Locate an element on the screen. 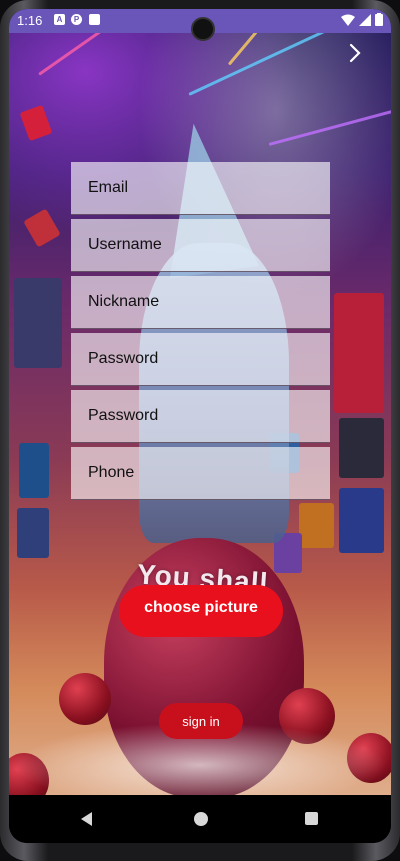 This screenshot has height=861, width=400. signal-icon is located at coordinates (365, 19).